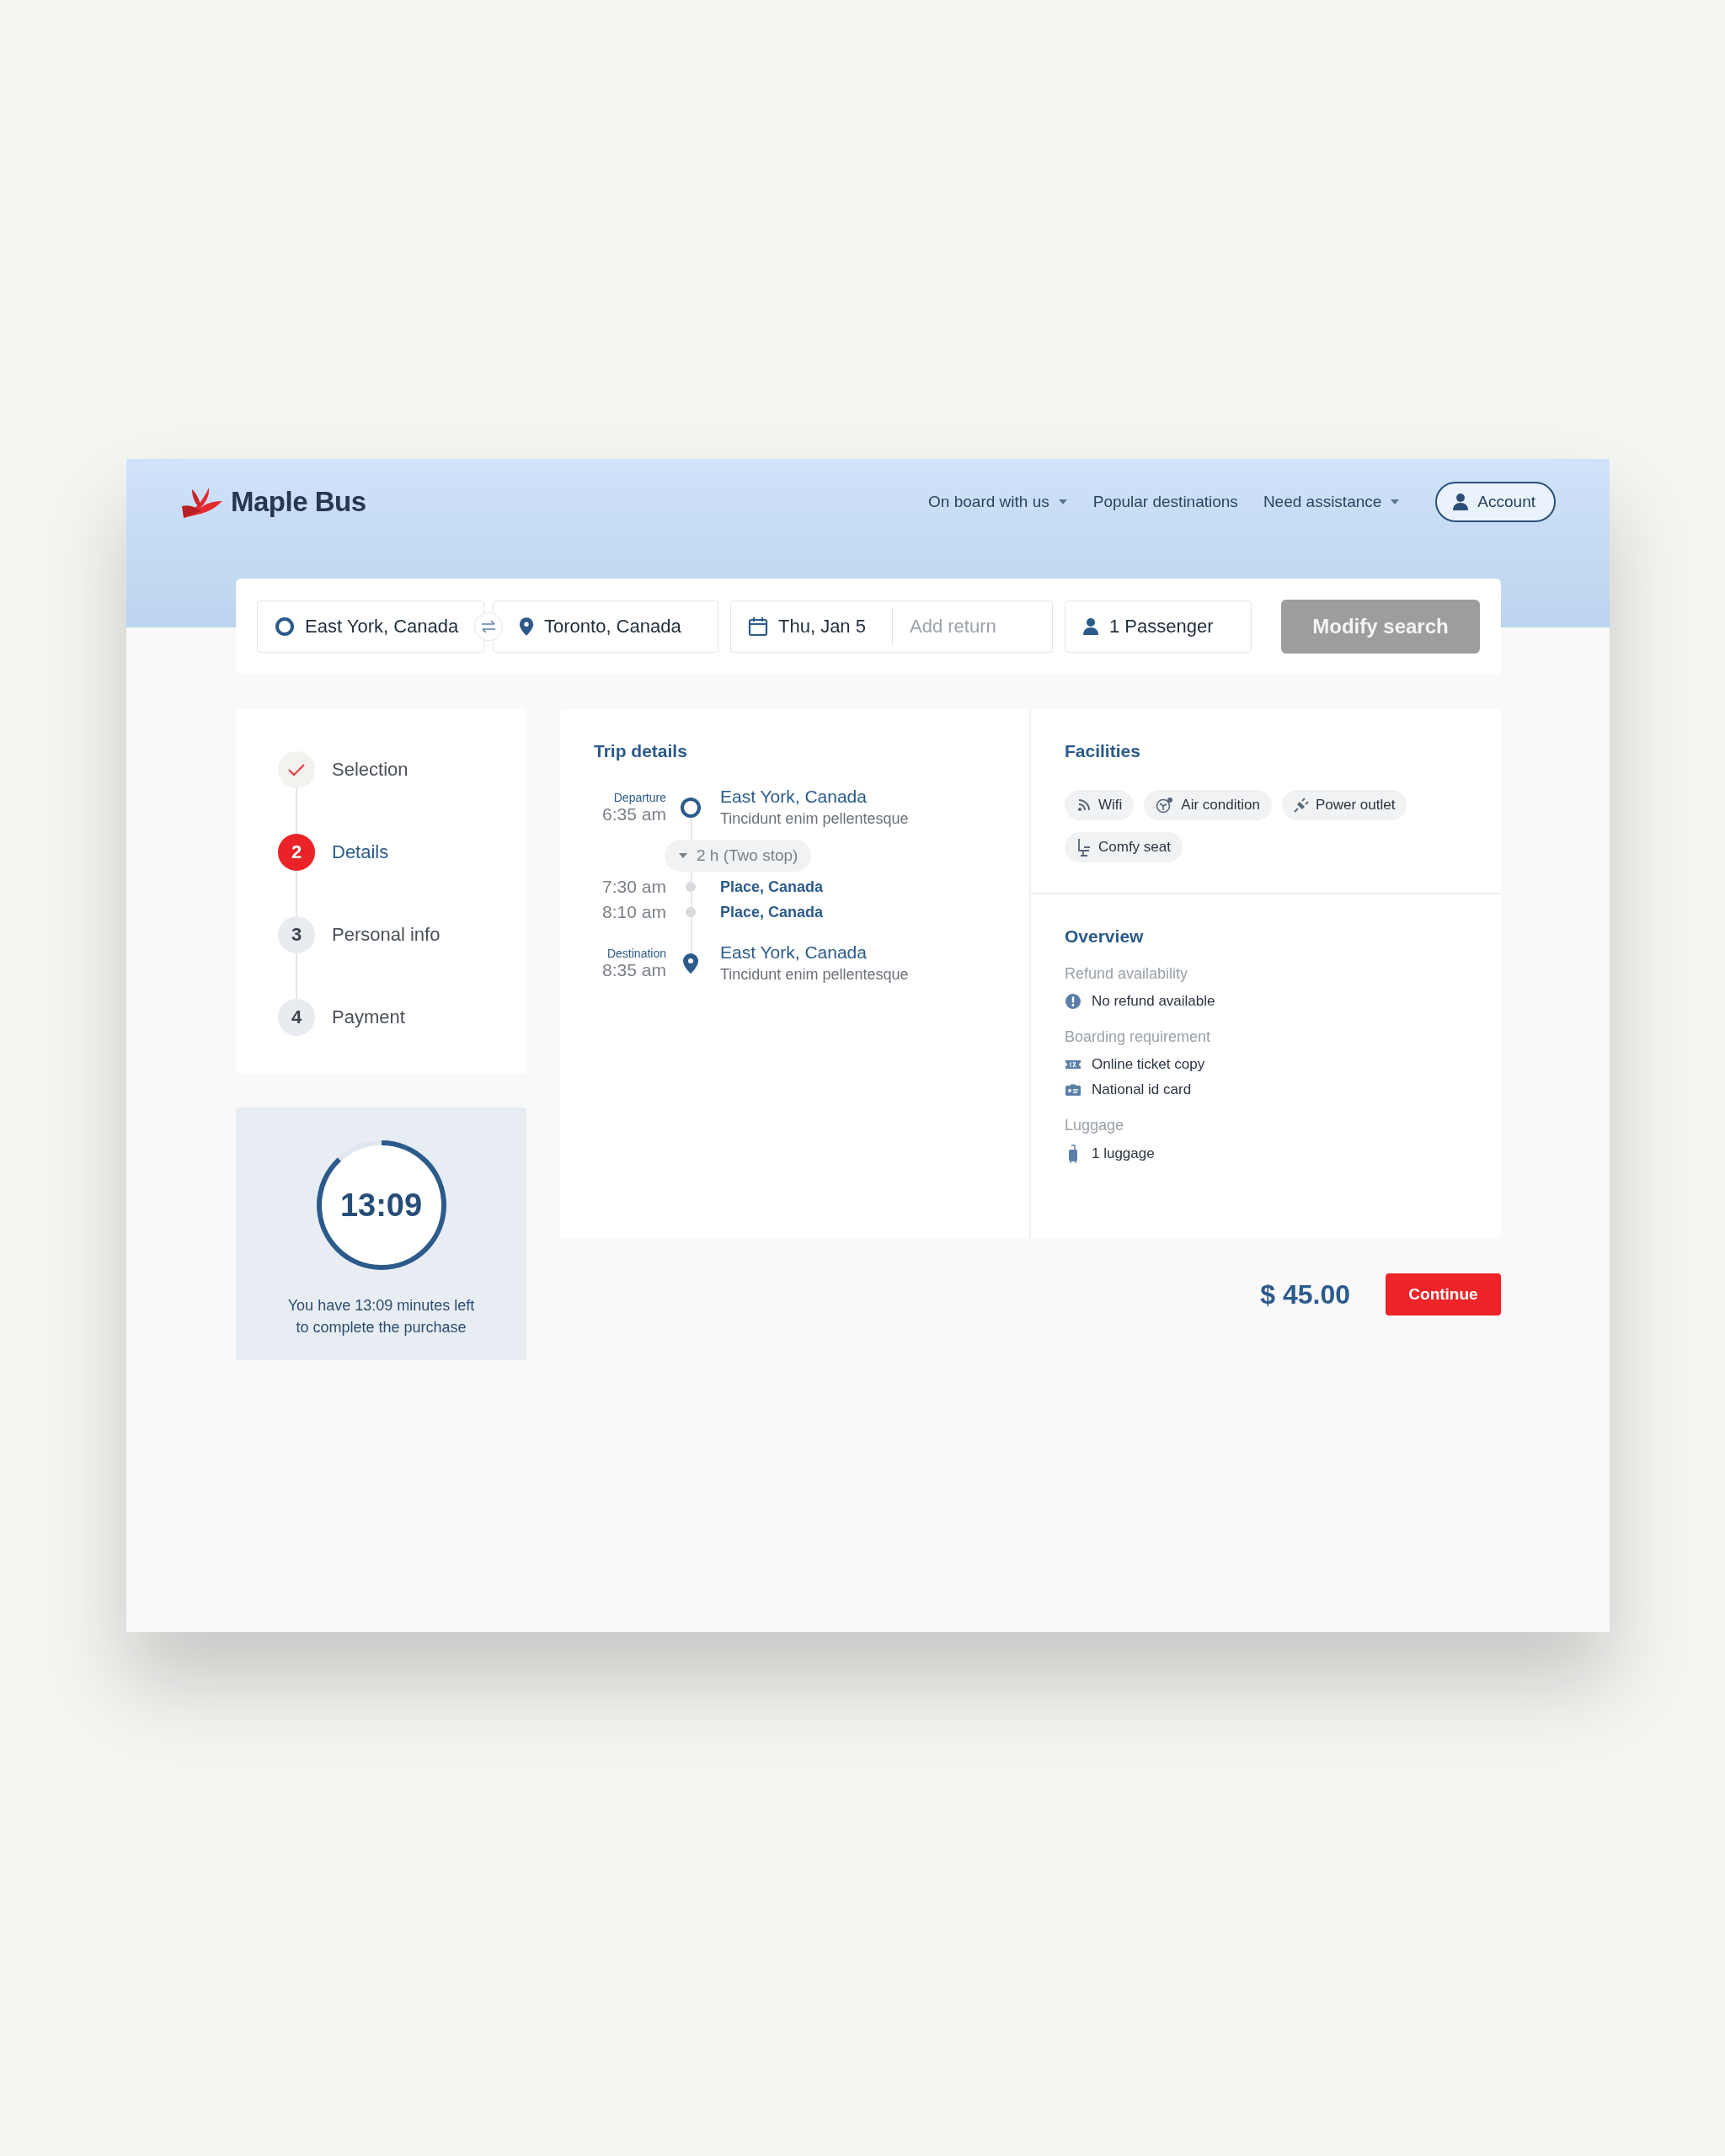  I want to click on facility-tag: Air condition, so click(1208, 805).